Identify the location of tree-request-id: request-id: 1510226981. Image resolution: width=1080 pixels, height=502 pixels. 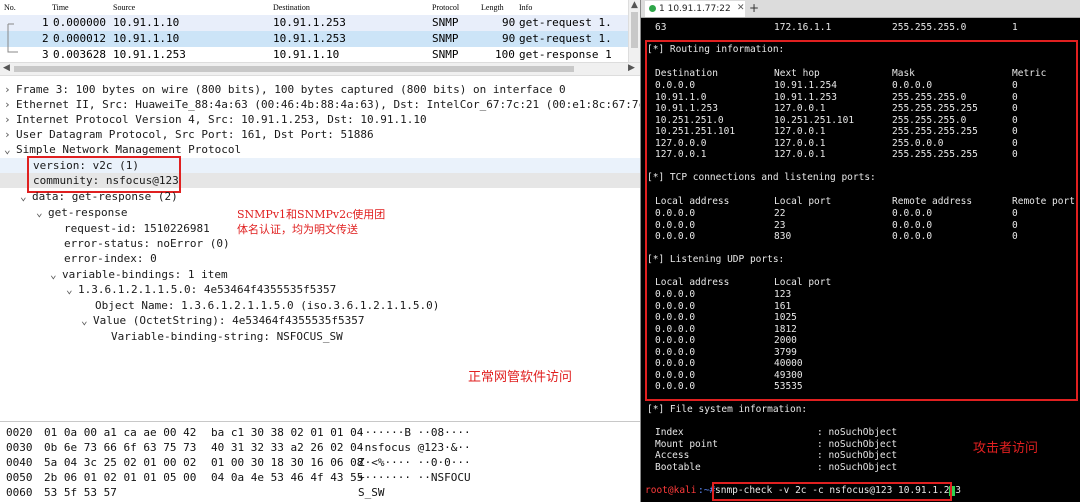
(137, 228).